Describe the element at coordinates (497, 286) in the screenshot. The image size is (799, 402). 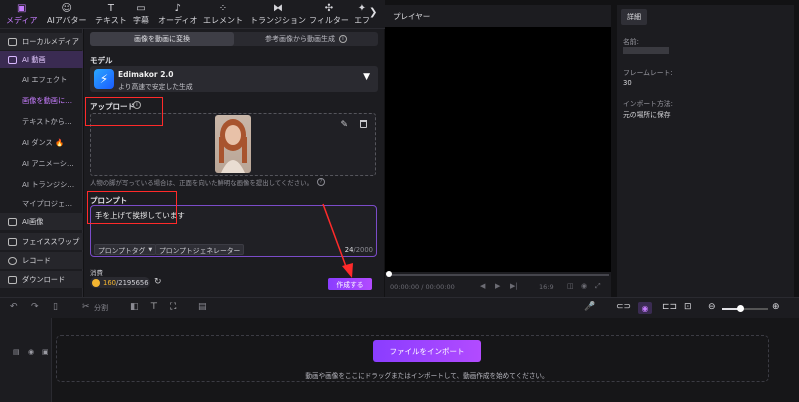
I see `play-icon: ▶` at that location.